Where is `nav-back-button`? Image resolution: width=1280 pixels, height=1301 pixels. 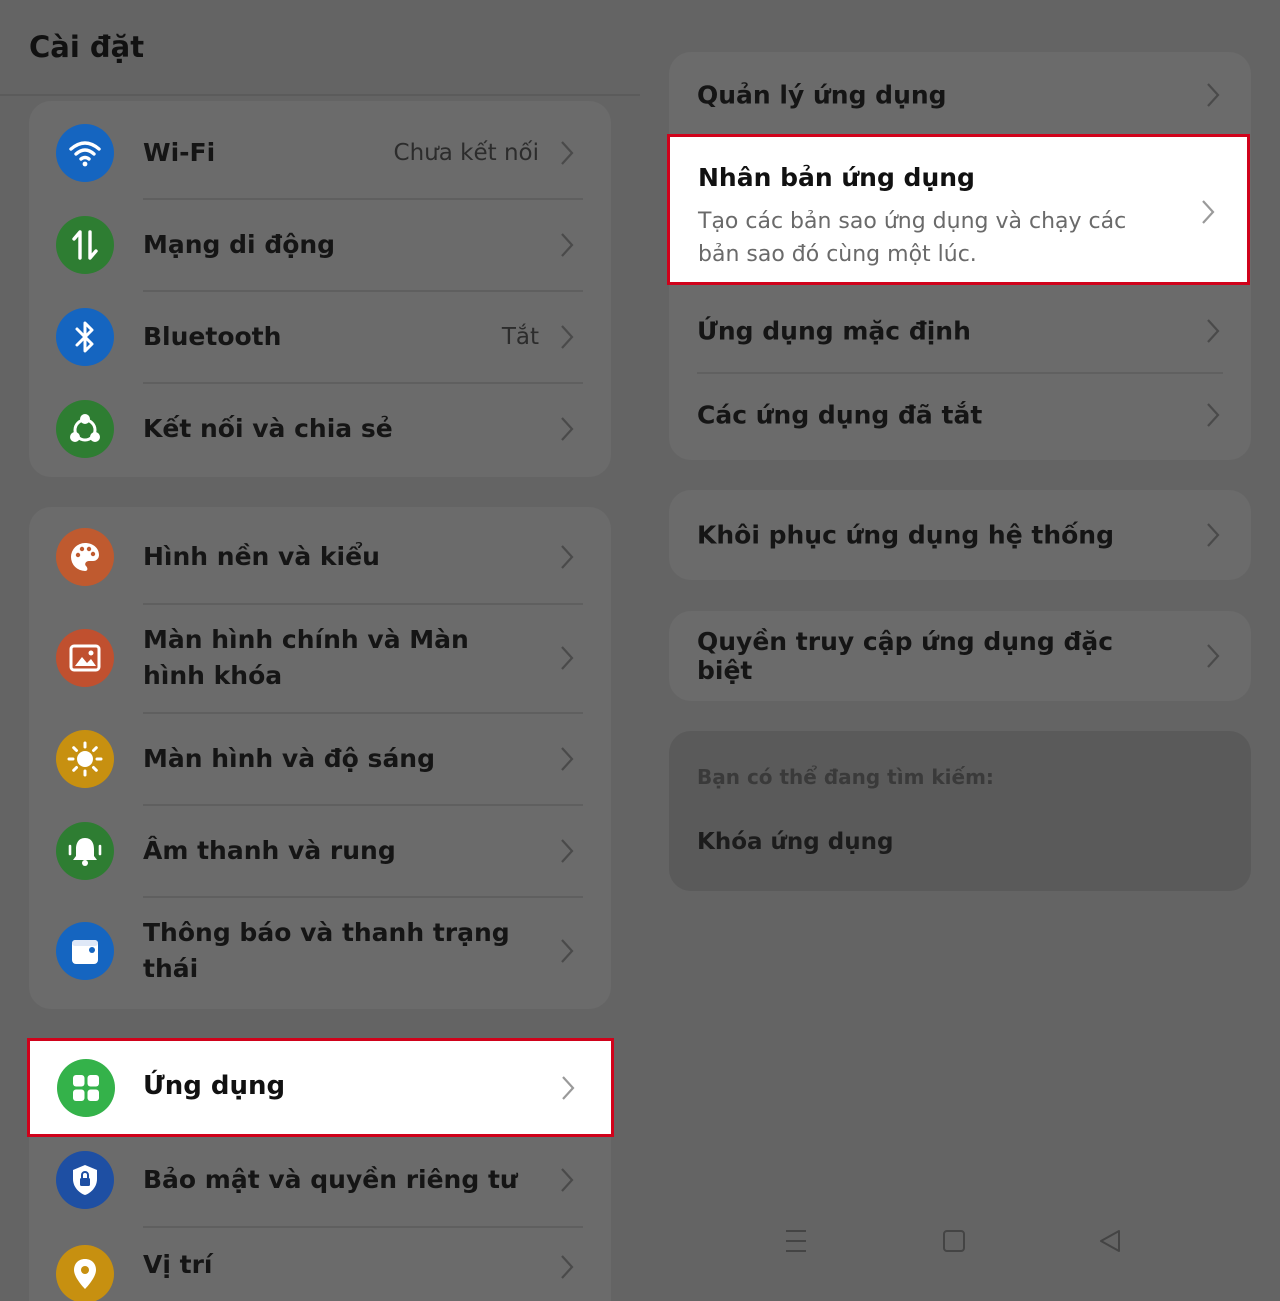 nav-back-button is located at coordinates (1110, 1241).